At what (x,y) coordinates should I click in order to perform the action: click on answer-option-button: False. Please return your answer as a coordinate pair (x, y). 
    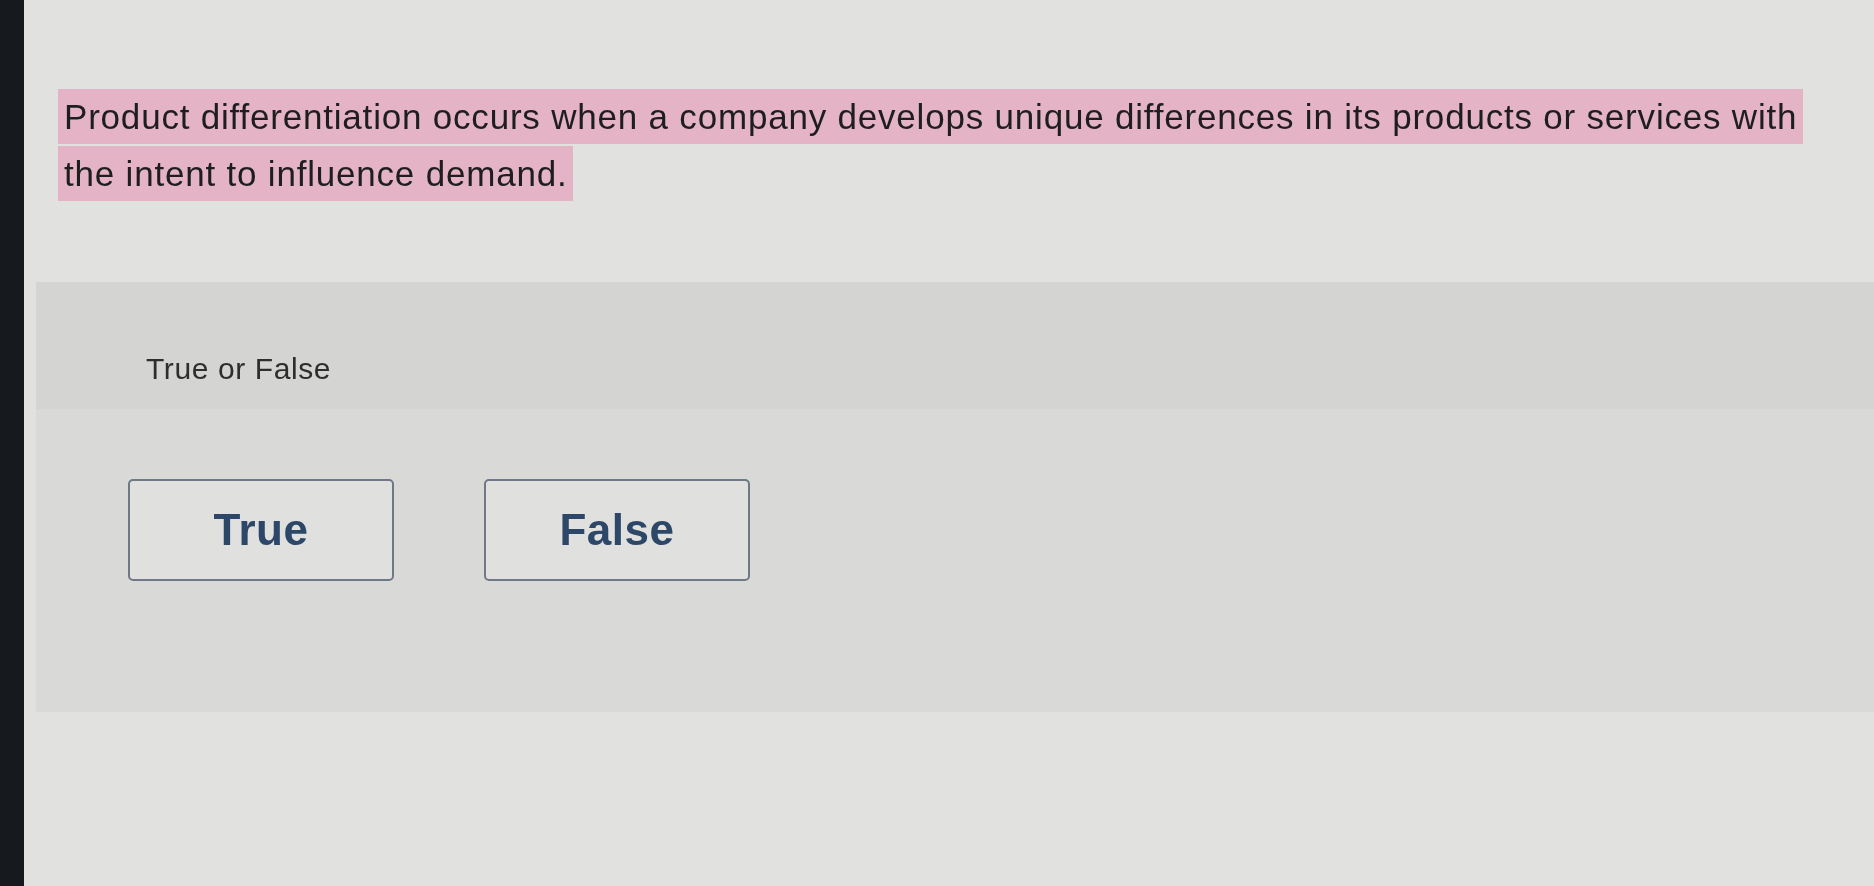
    Looking at the image, I should click on (617, 530).